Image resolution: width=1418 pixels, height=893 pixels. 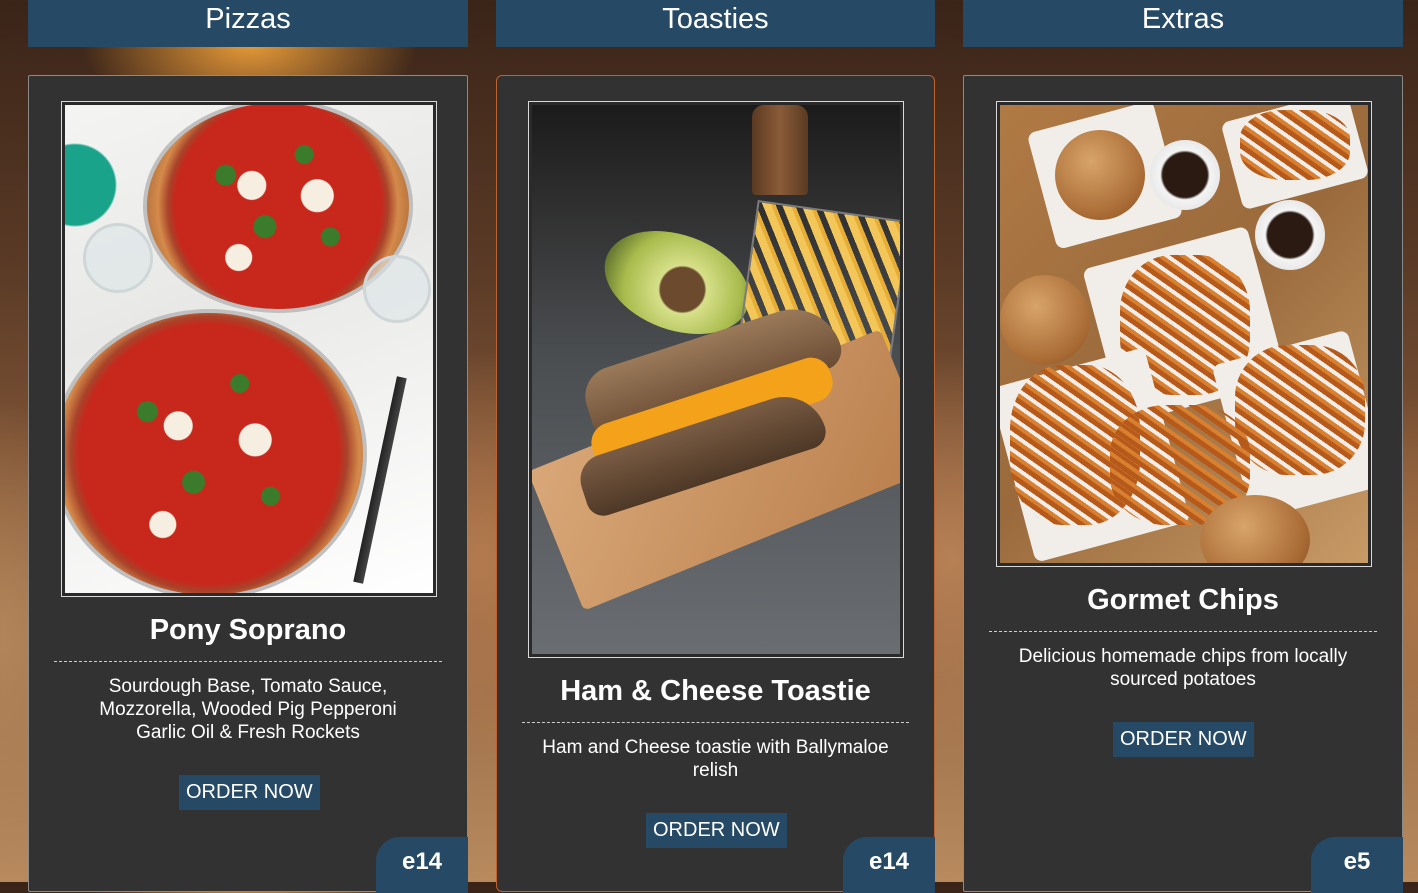 What do you see at coordinates (1183, 600) in the screenshot?
I see `item-title: Gormet Chips` at bounding box center [1183, 600].